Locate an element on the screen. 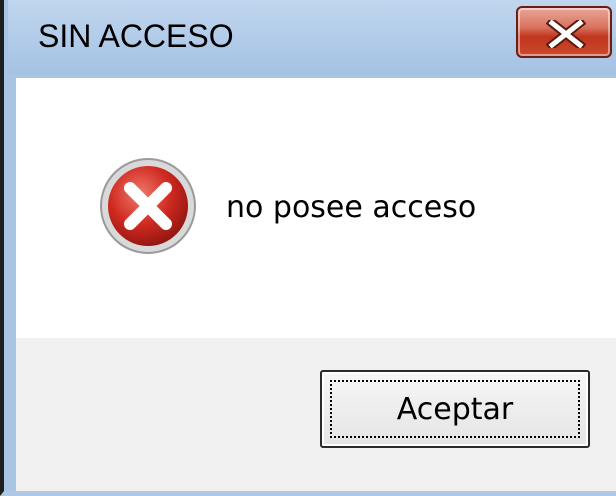 The image size is (616, 496). close-x-icon is located at coordinates (566, 34).